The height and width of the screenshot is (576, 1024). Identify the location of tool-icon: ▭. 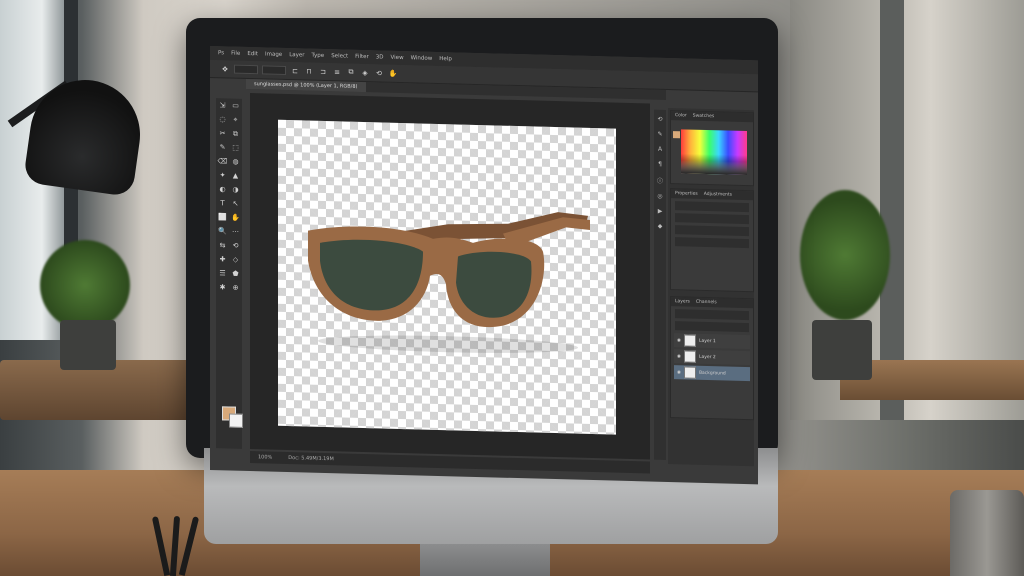
(235, 105).